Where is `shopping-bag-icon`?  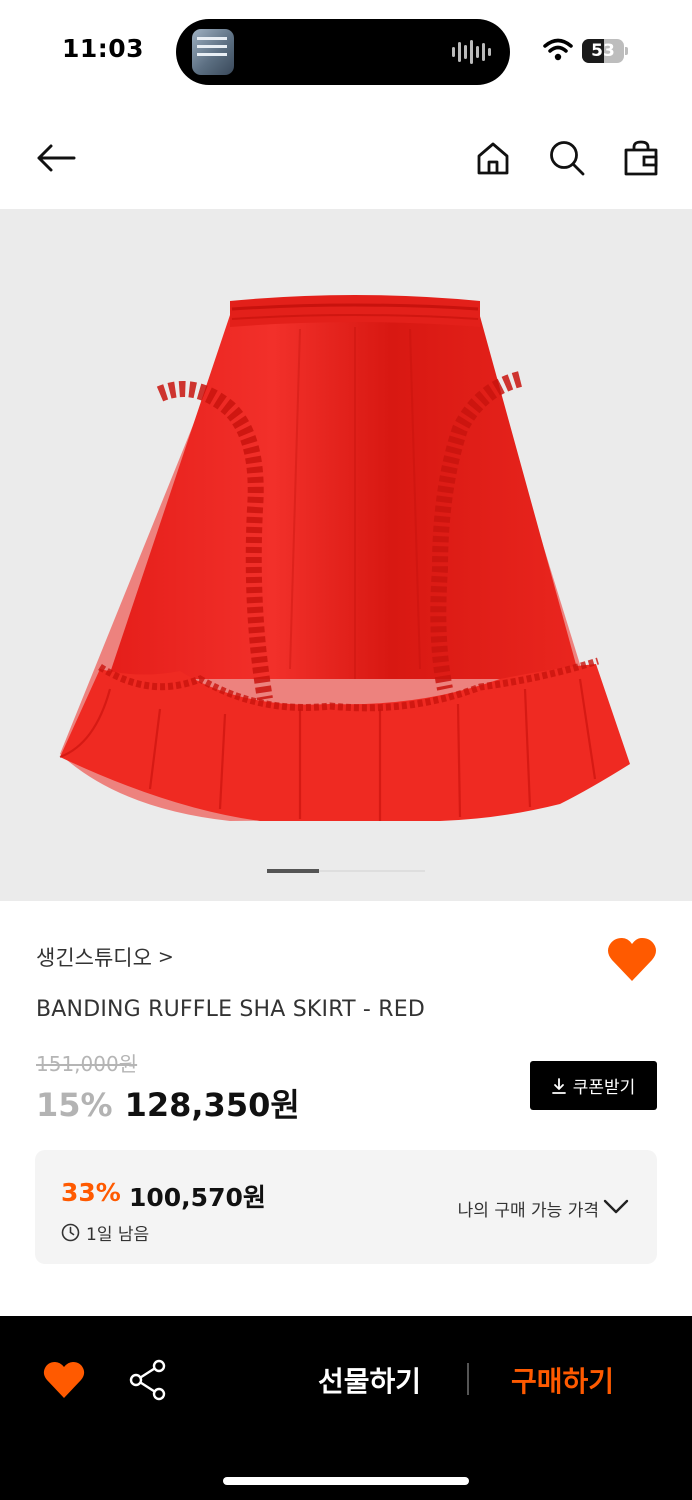 shopping-bag-icon is located at coordinates (641, 158).